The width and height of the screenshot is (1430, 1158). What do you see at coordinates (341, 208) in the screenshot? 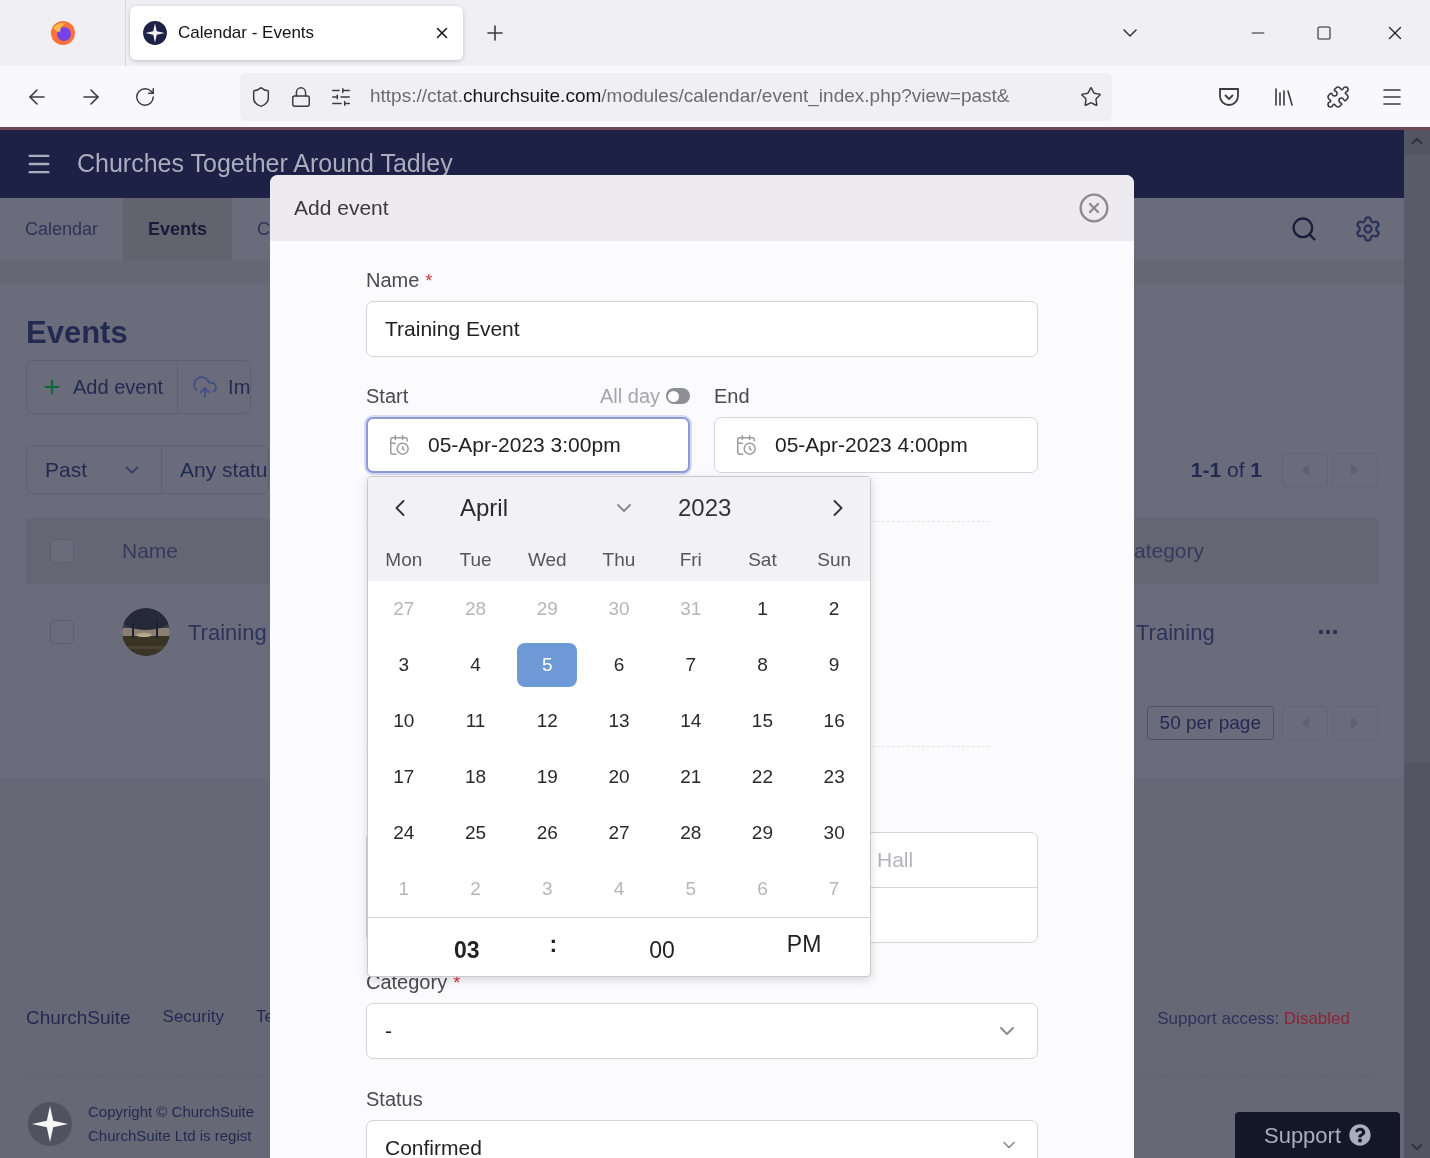
I see `modal-title: Add event` at bounding box center [341, 208].